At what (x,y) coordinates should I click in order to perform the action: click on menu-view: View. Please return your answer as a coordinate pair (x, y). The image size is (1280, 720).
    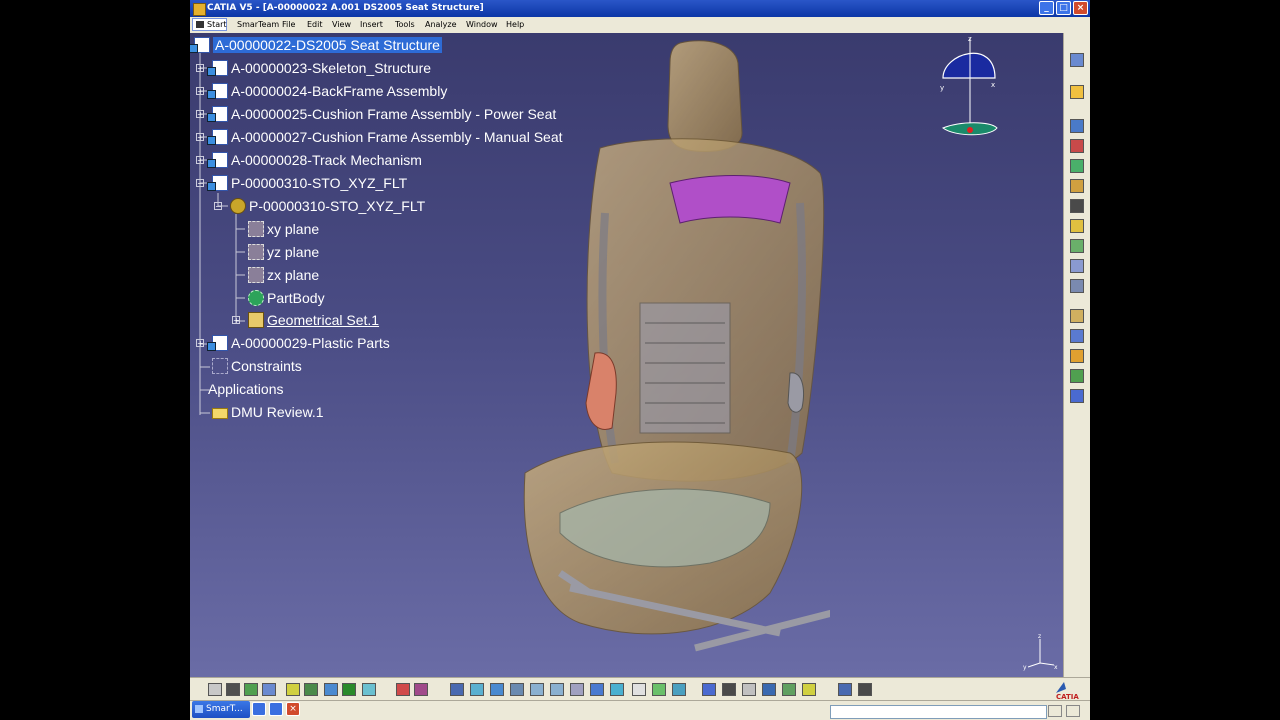
    Looking at the image, I should click on (341, 25).